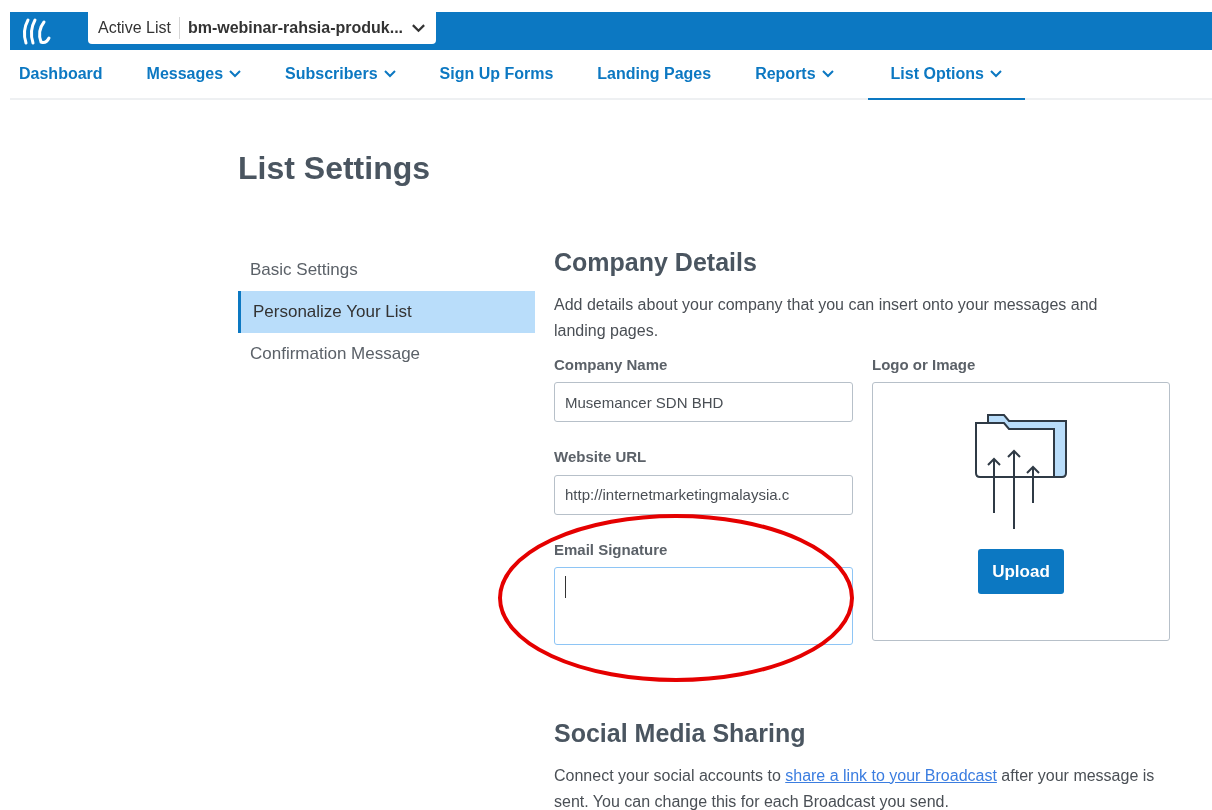  I want to click on signature-field, so click(703, 606).